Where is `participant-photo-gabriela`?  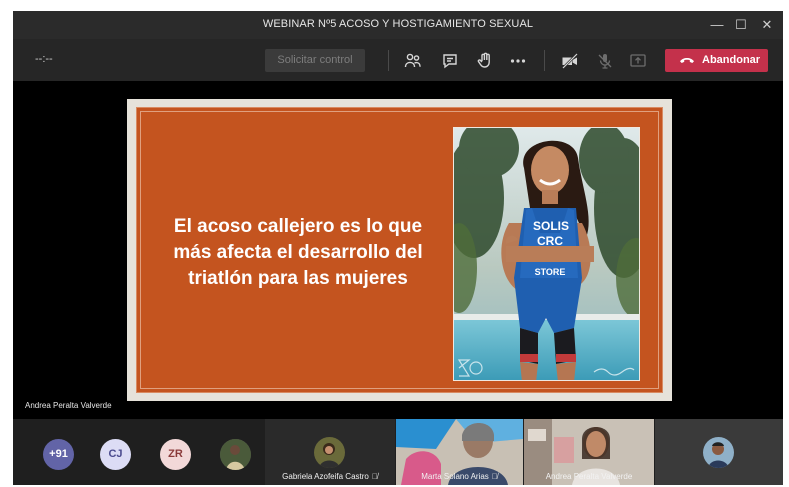 participant-photo-gabriela is located at coordinates (329, 452).